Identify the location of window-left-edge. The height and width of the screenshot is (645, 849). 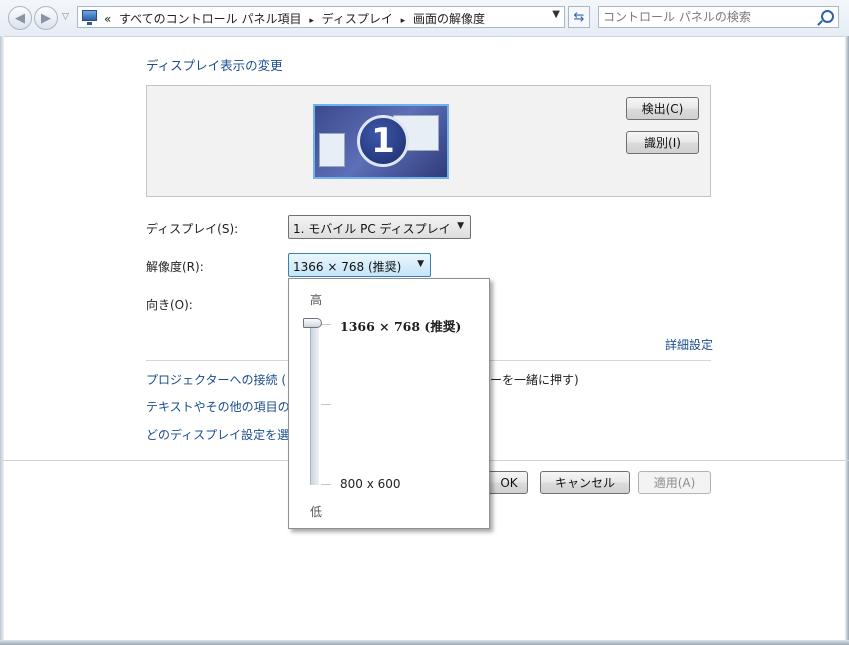
(2, 340).